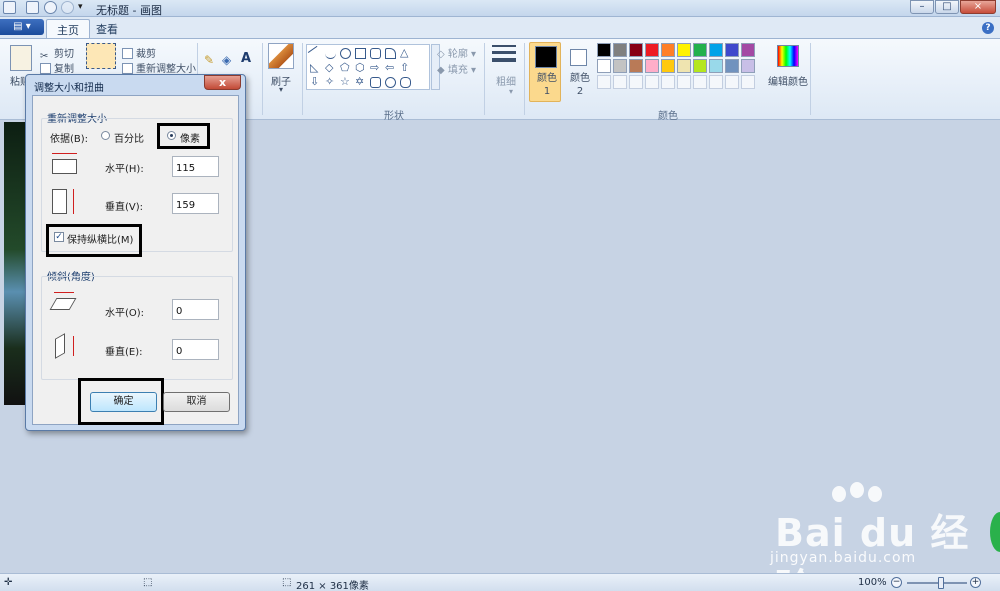  Describe the element at coordinates (68, 28) in the screenshot. I see `tab-home: 主页` at that location.